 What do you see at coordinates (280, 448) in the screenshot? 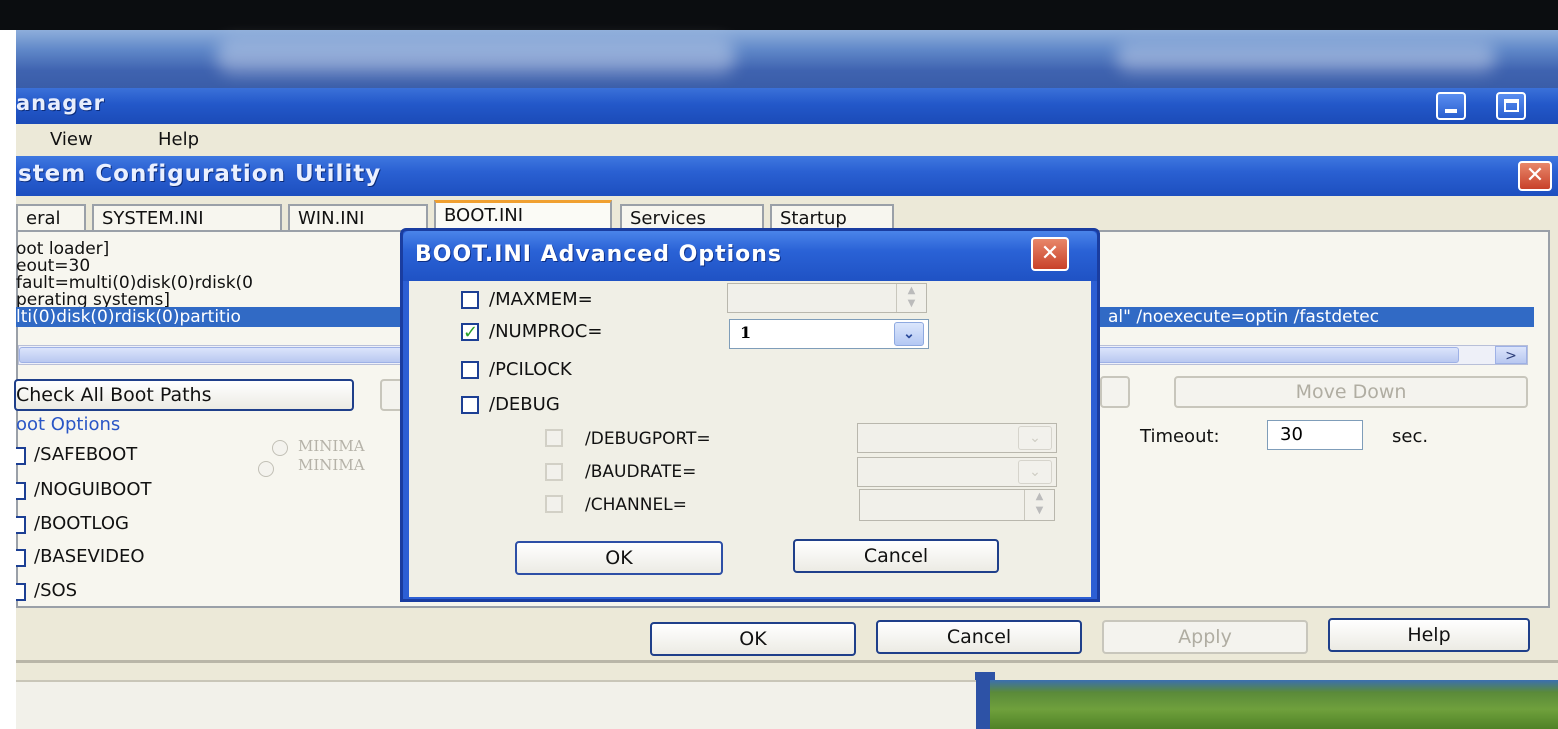
I see `minimal-radio` at bounding box center [280, 448].